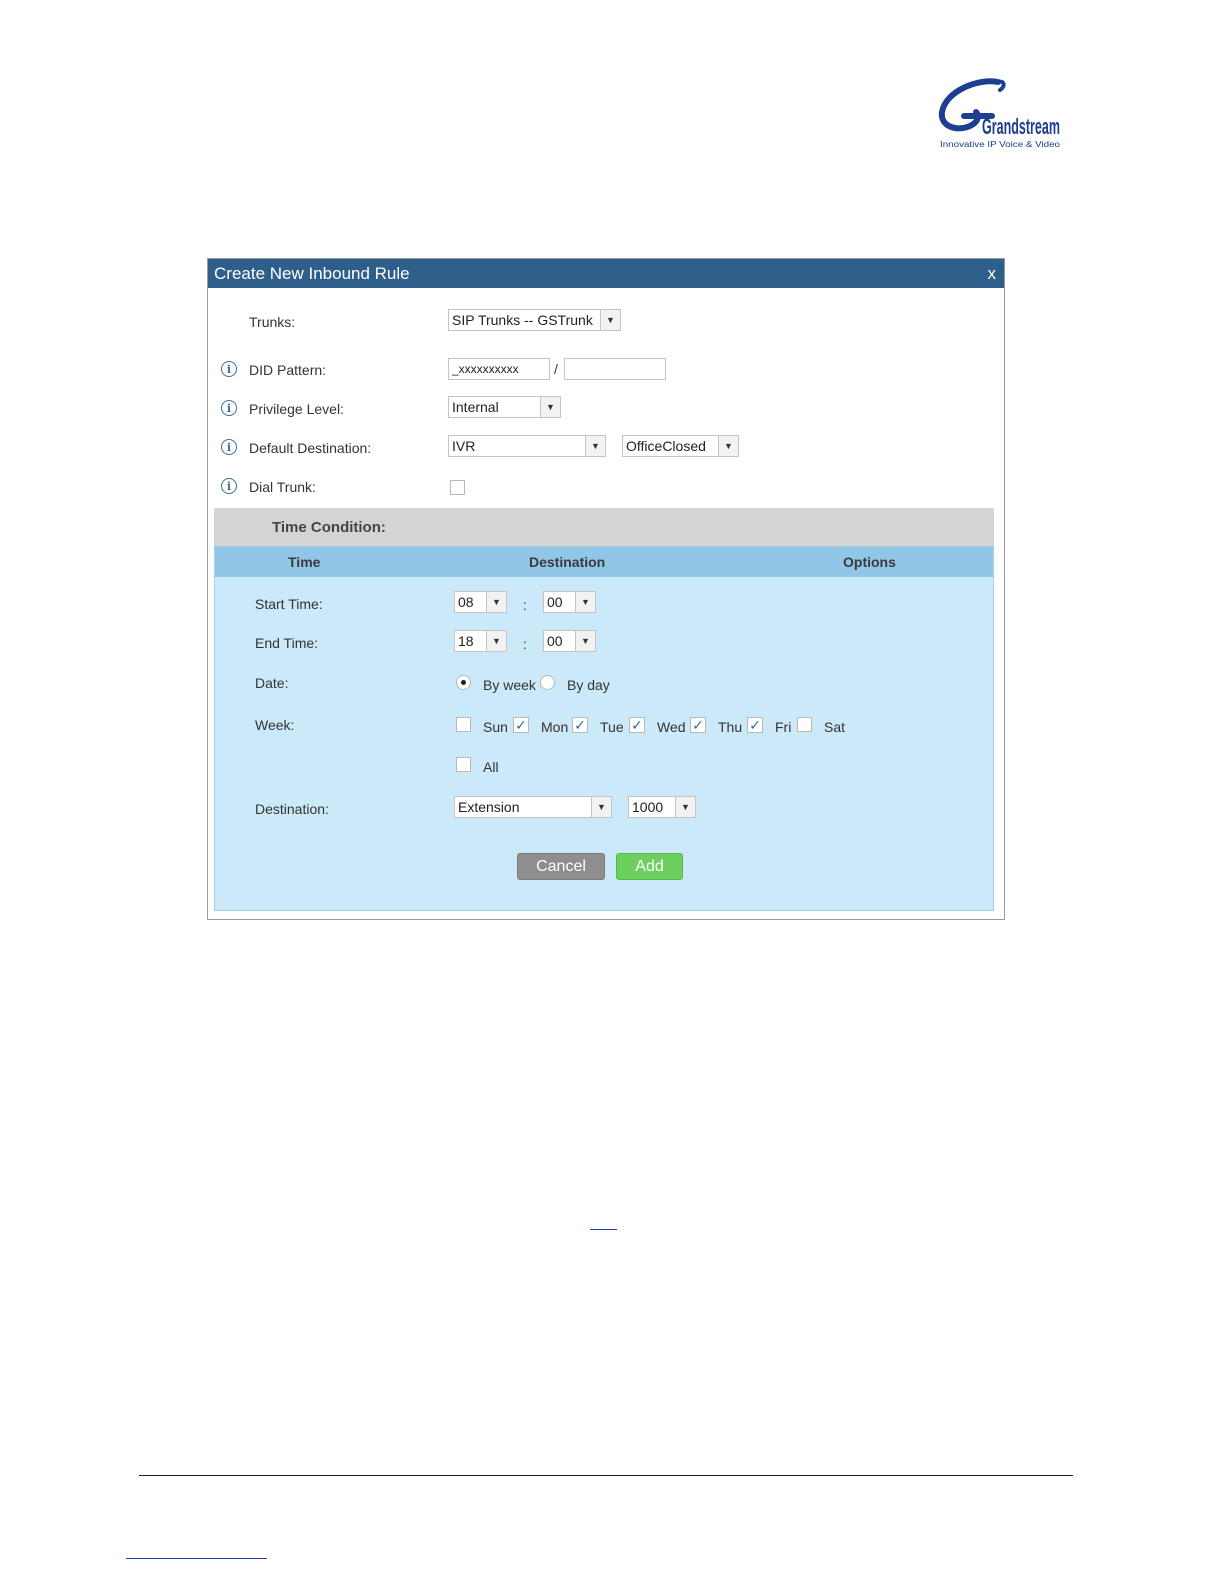 The image size is (1224, 1584). Describe the element at coordinates (475, 407) in the screenshot. I see `privilege-level-value: Internal` at that location.